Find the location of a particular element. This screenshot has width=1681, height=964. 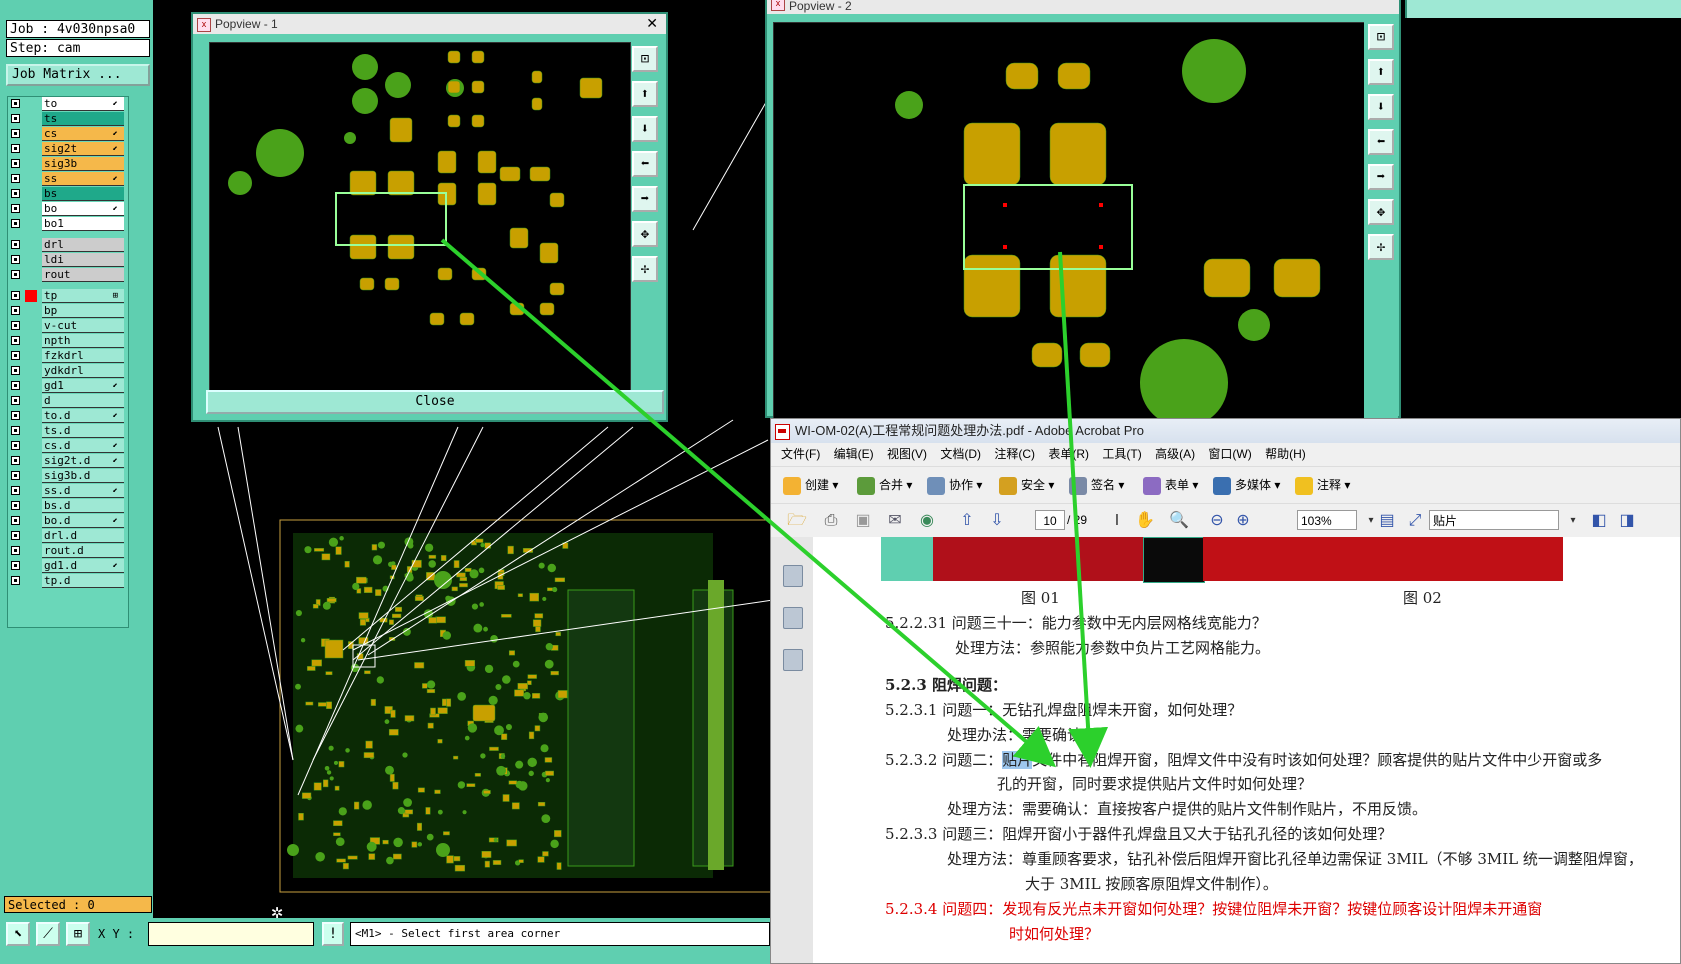

layer-row-npth: npth is located at coordinates (68, 341).